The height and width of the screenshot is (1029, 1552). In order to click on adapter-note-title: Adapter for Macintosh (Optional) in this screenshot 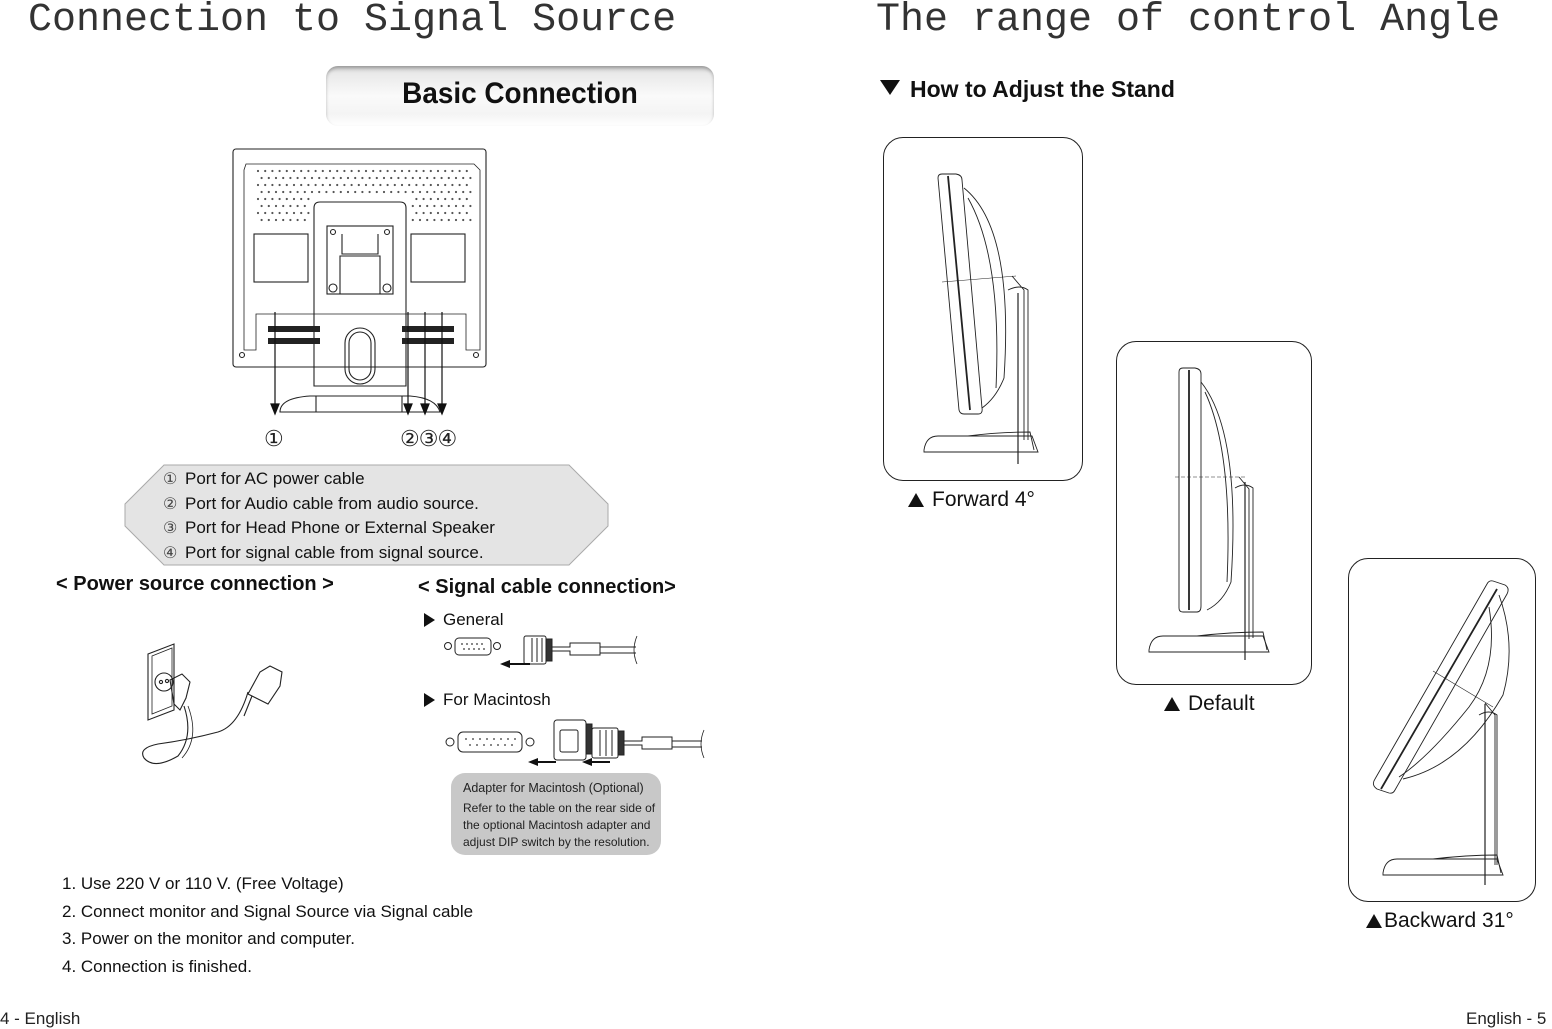, I will do `click(553, 788)`.